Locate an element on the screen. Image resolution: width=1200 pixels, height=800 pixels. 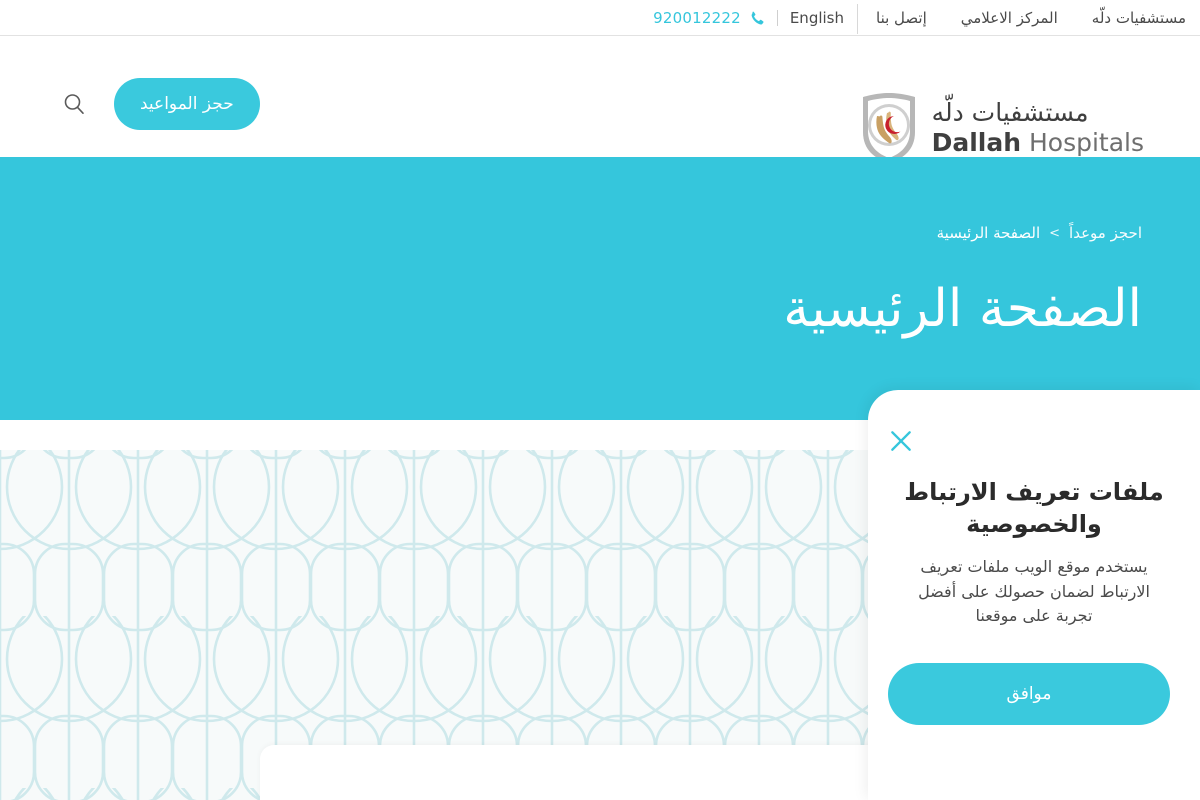
logo-wordmark: مستشفيات دلّه Dallah Hospitals is located at coordinates (1038, 128).